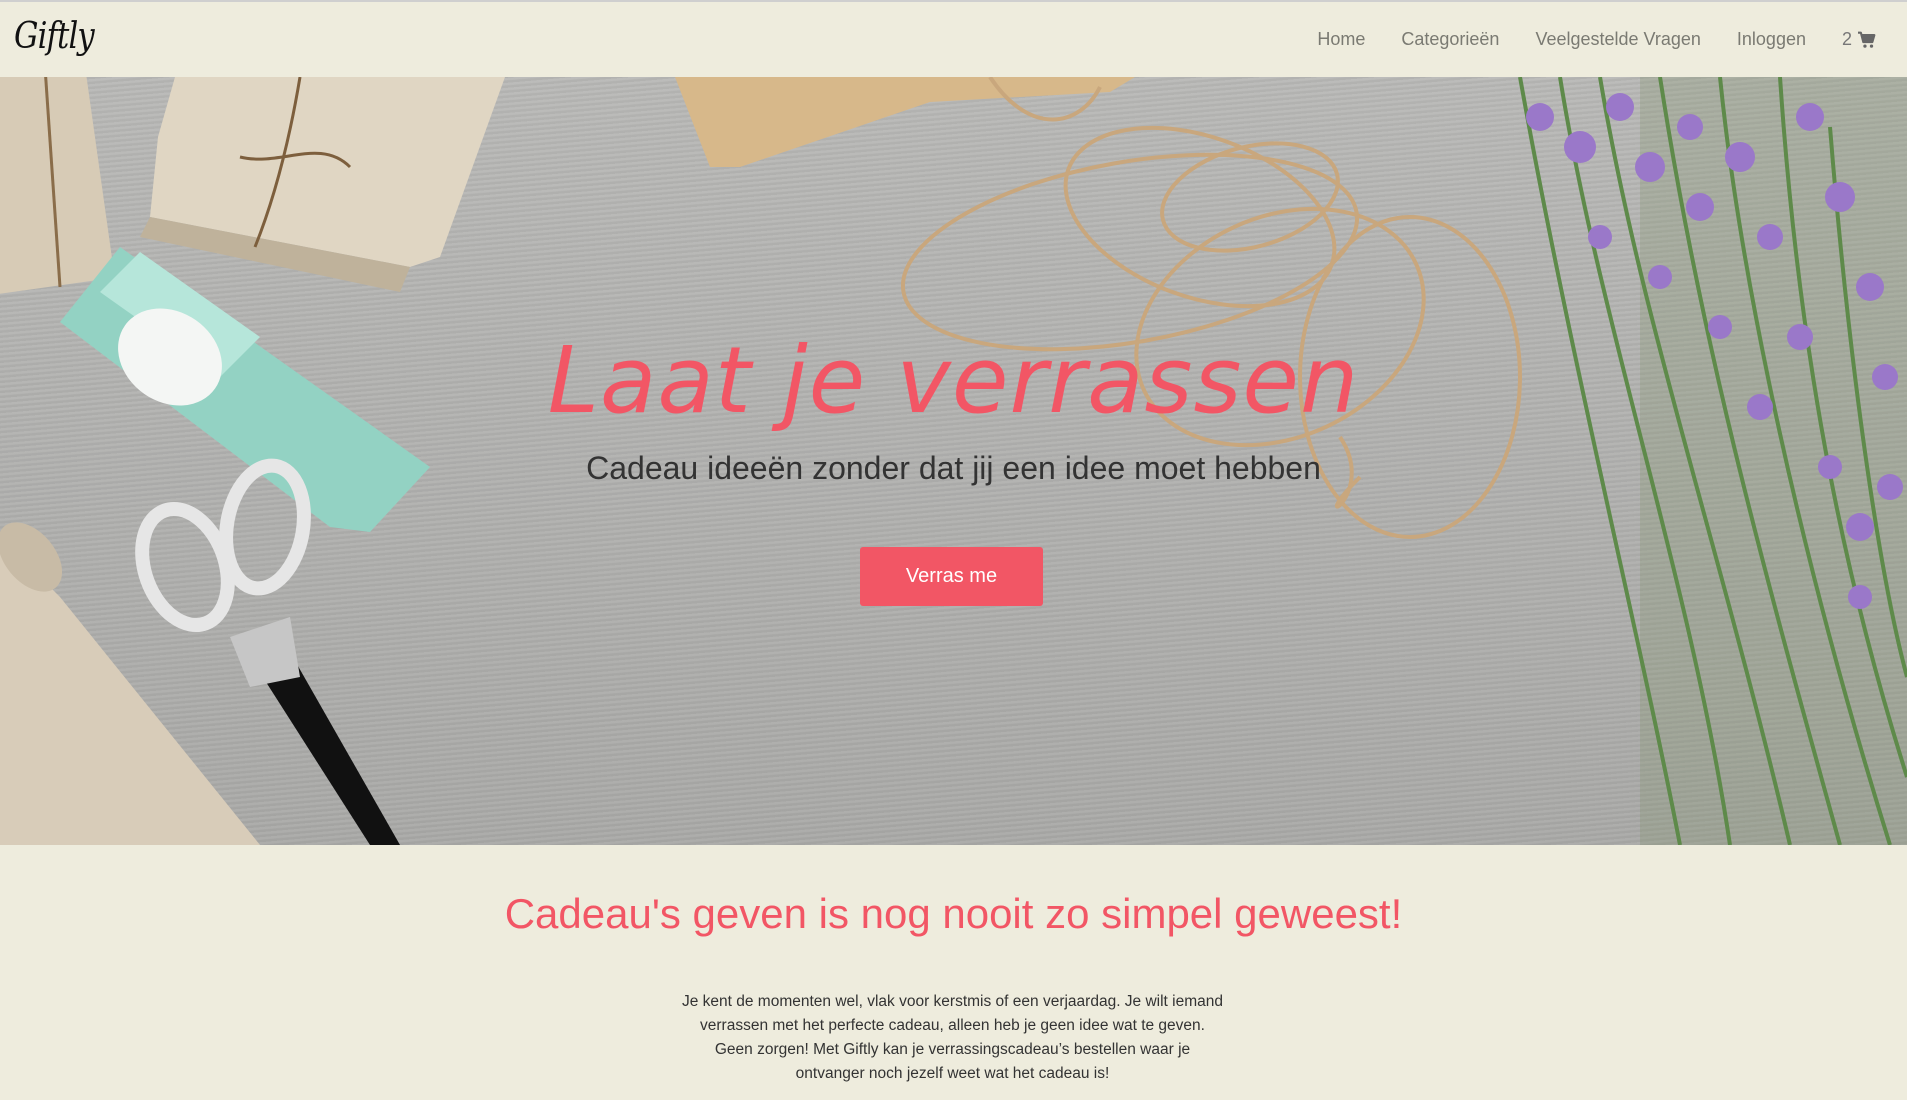 This screenshot has height=1100, width=1907. What do you see at coordinates (322, 184) in the screenshot?
I see `gift-box-center` at bounding box center [322, 184].